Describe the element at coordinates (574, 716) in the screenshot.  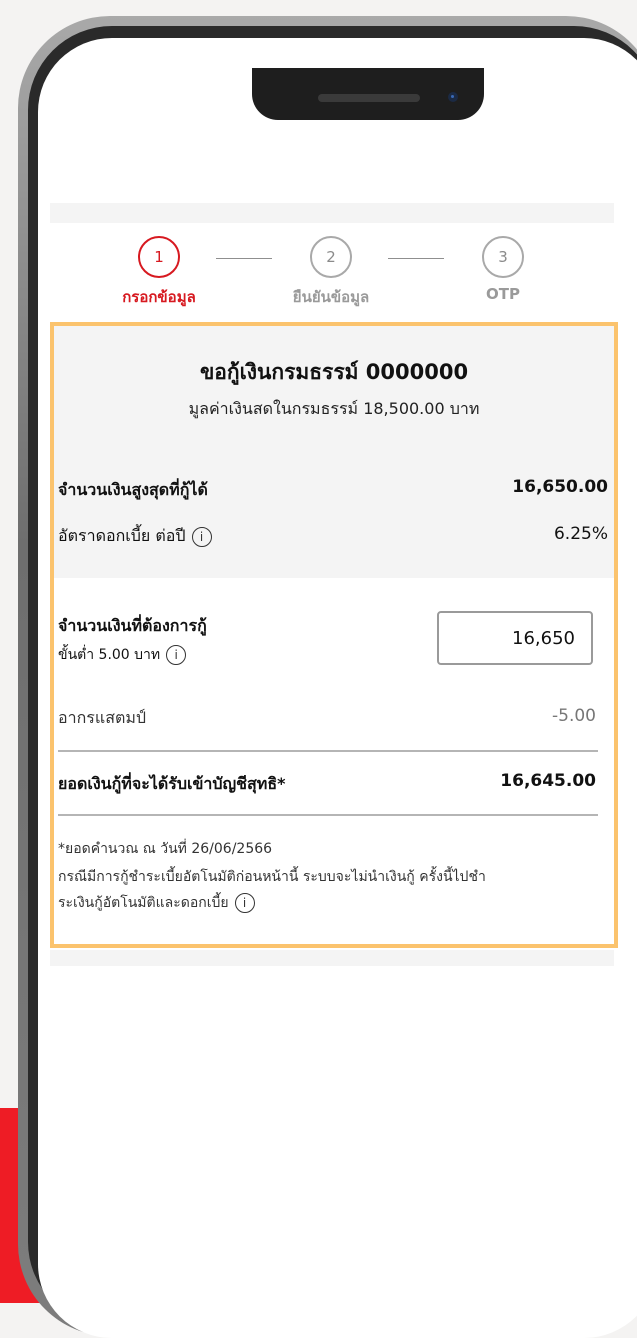
I see `stamp-duty-value: -5.00` at that location.